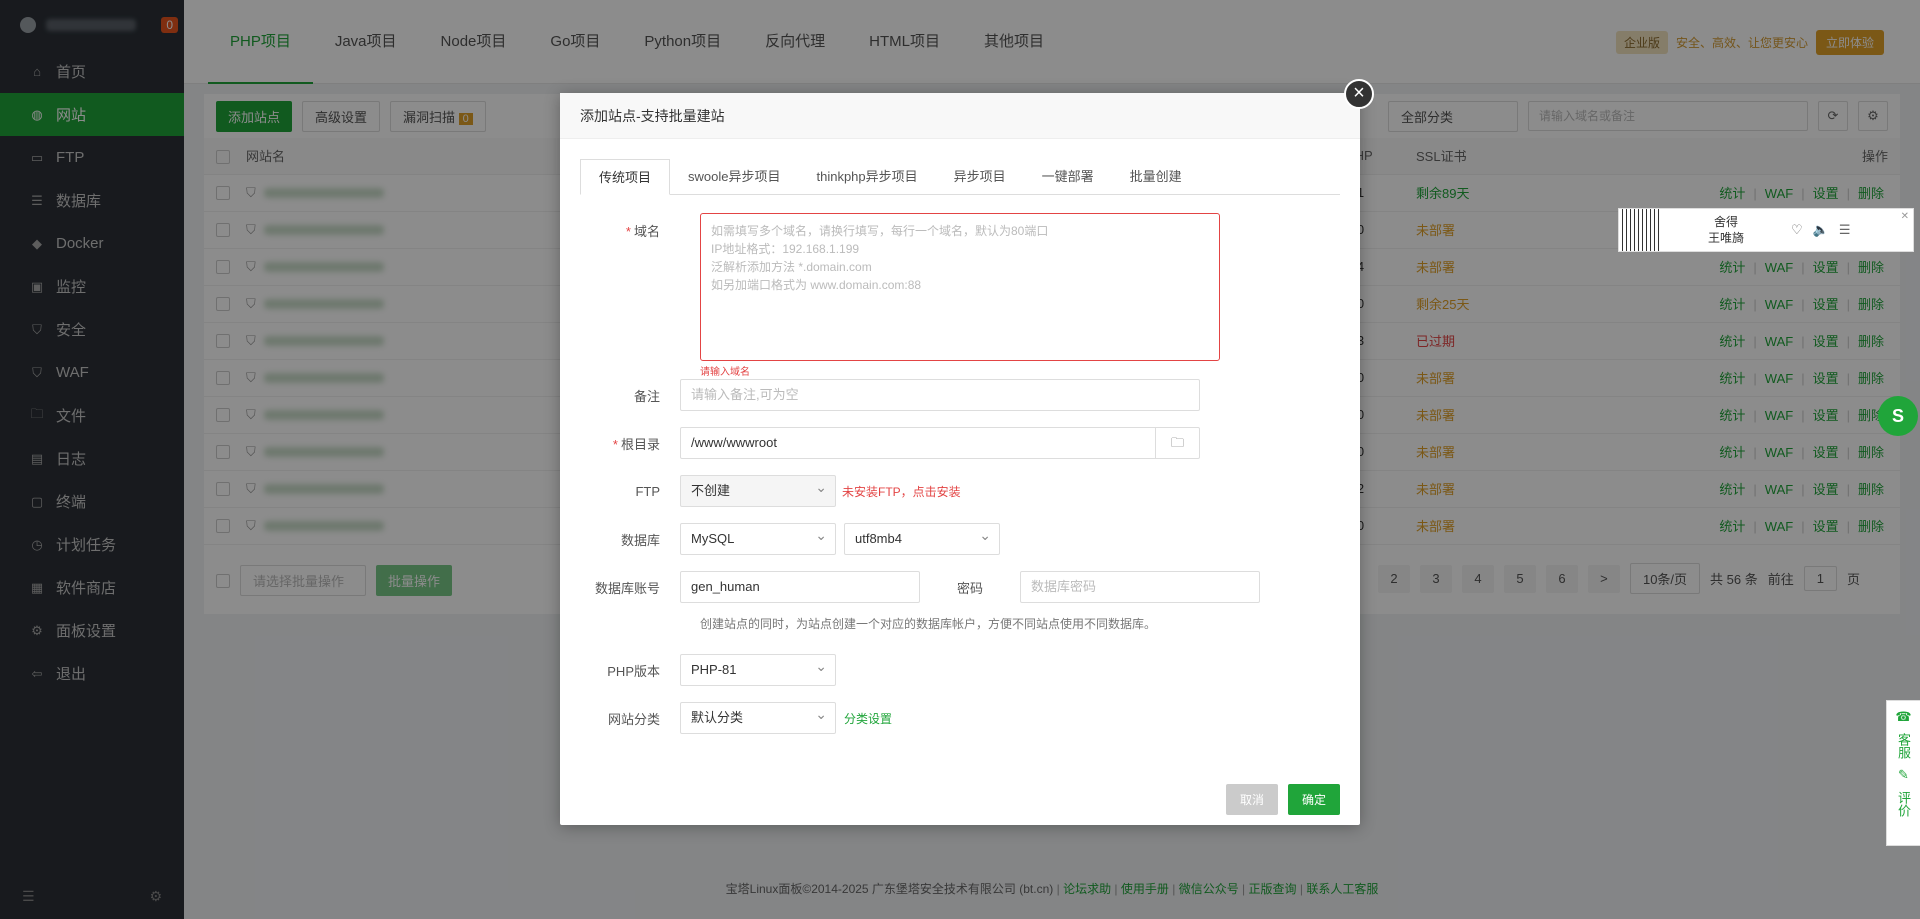  What do you see at coordinates (868, 718) in the screenshot?
I see `category-settings-link: 分类设置` at bounding box center [868, 718].